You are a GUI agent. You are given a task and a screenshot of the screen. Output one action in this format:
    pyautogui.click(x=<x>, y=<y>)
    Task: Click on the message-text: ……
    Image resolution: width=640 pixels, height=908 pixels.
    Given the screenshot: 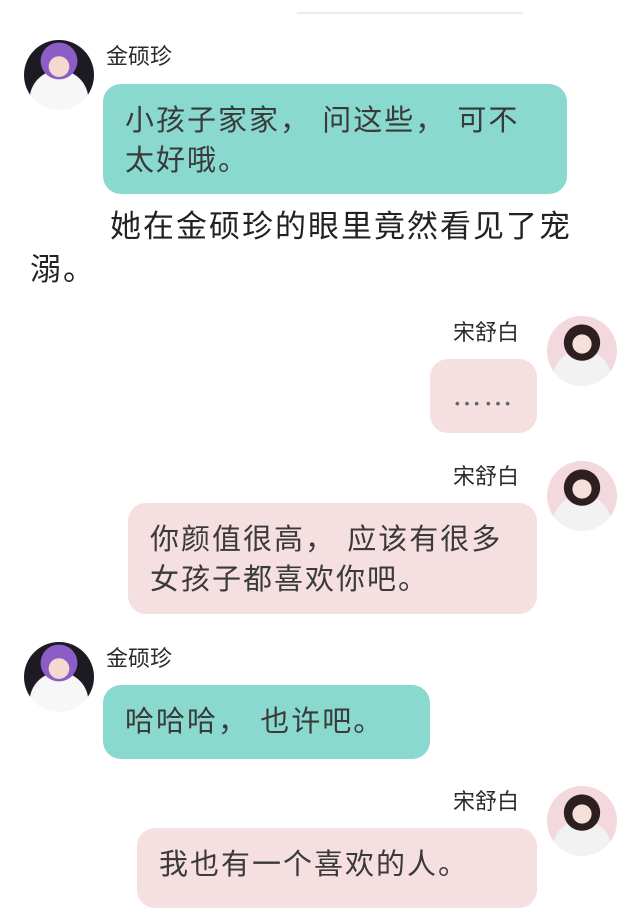 What is the action you would take?
    pyautogui.click(x=483, y=395)
    